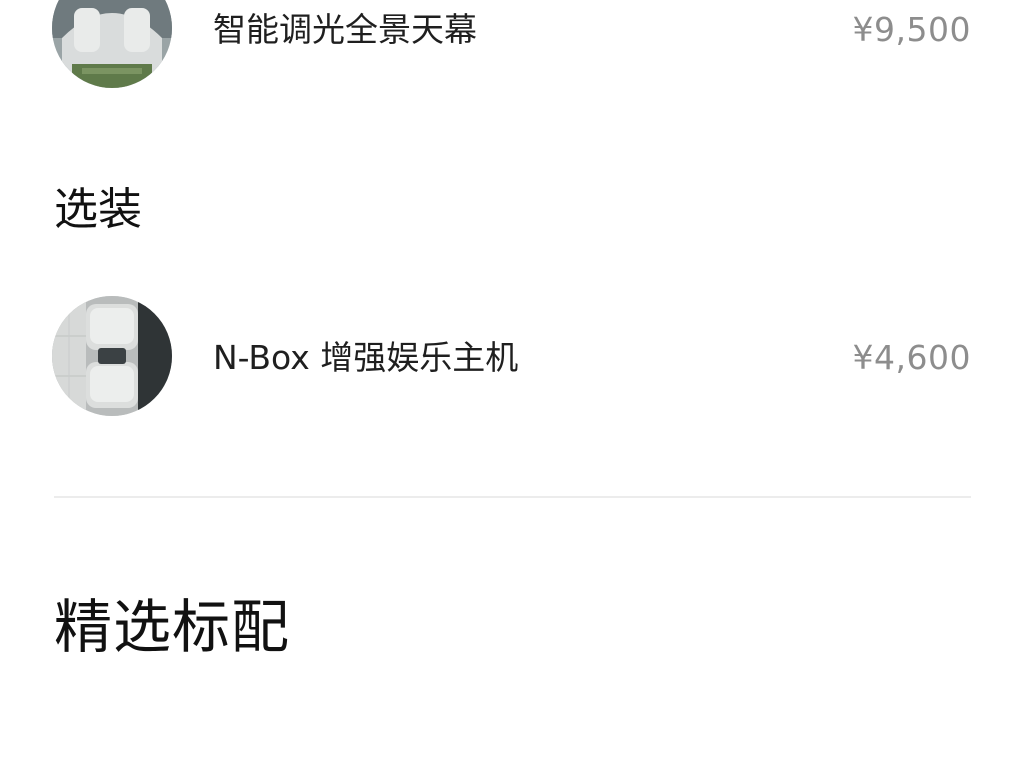 The height and width of the screenshot is (767, 1024). Describe the element at coordinates (345, 29) in the screenshot. I see `item-name: 智能调光全景天幕` at that location.